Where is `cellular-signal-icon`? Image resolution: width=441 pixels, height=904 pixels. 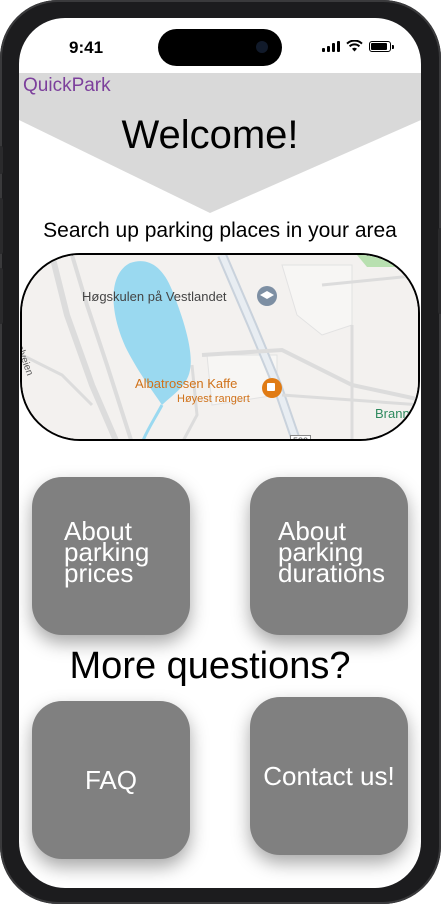 cellular-signal-icon is located at coordinates (331, 46).